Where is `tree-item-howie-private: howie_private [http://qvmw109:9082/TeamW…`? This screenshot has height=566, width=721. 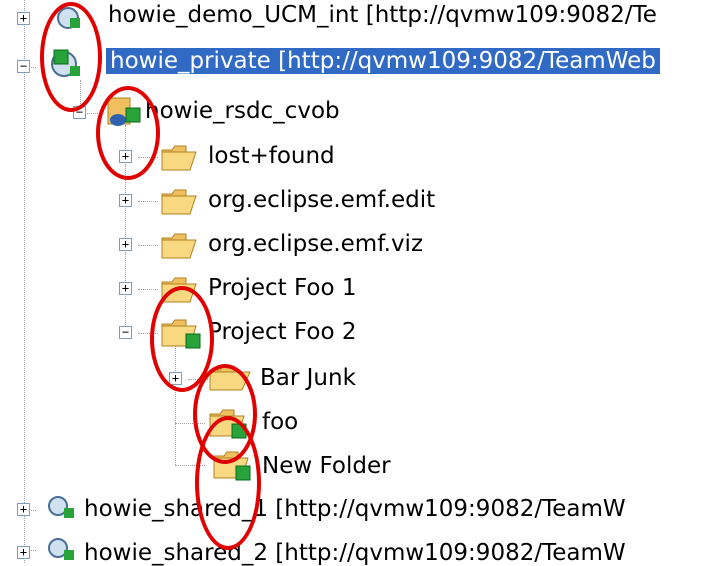
tree-item-howie-private: howie_private [http://qvmw109:9082/TeamW… is located at coordinates (383, 61).